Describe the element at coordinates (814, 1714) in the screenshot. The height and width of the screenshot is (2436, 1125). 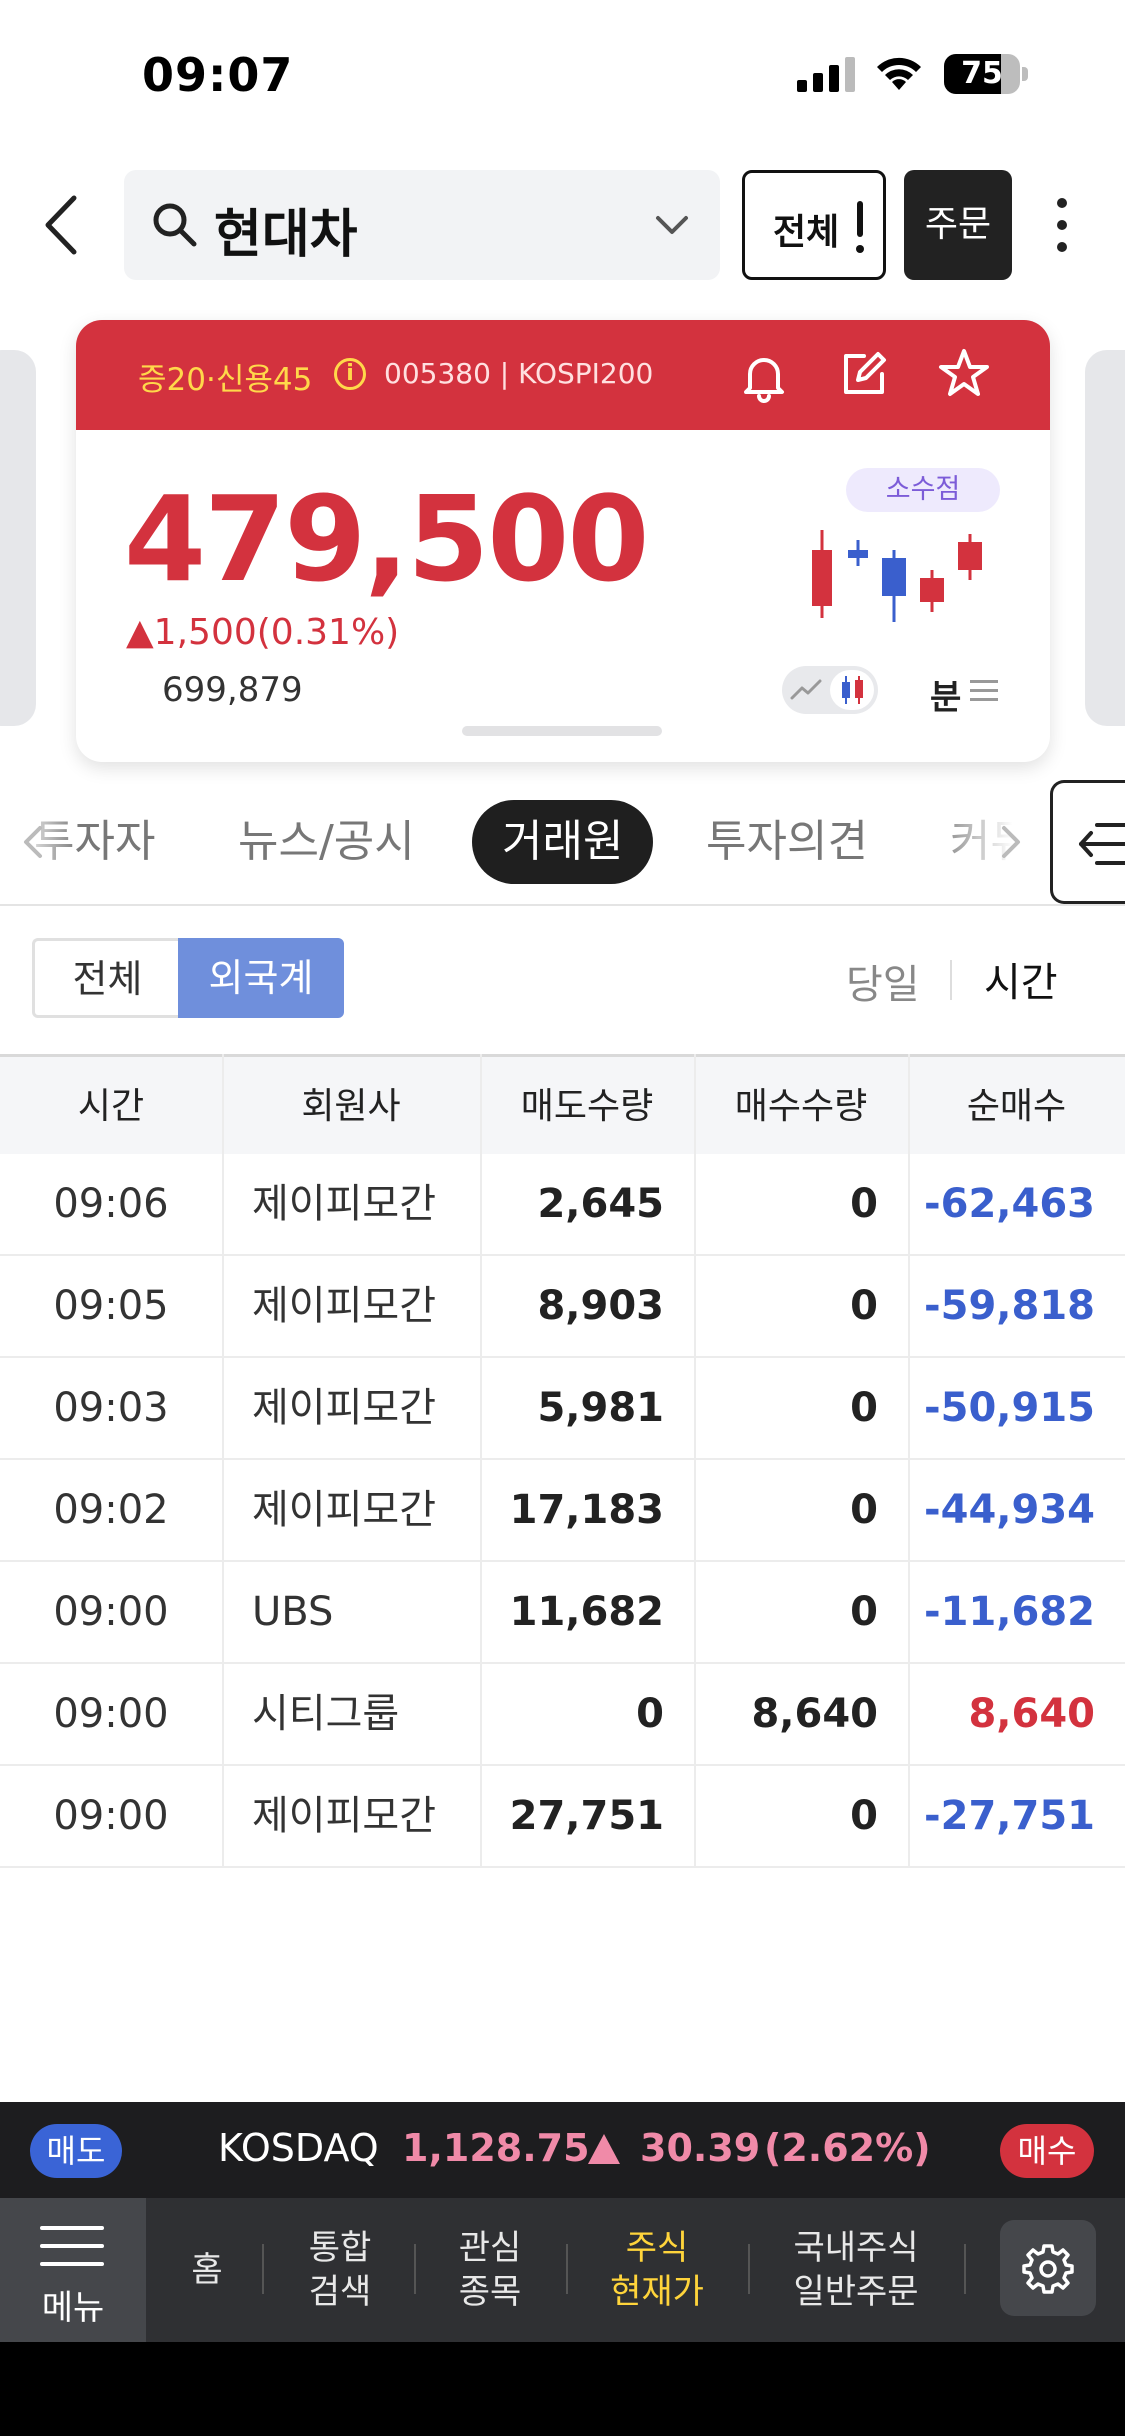
I see `cell-buy-qty: 8,640` at that location.